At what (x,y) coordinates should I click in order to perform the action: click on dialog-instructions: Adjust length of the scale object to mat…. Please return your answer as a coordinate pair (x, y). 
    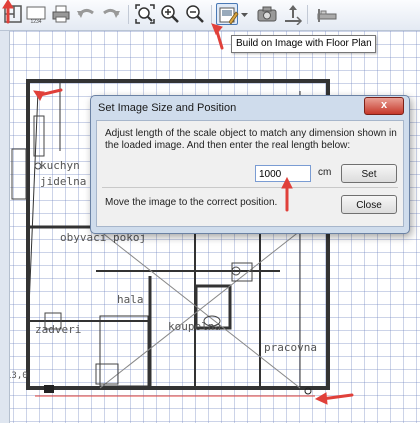
    Looking at the image, I should click on (251, 139).